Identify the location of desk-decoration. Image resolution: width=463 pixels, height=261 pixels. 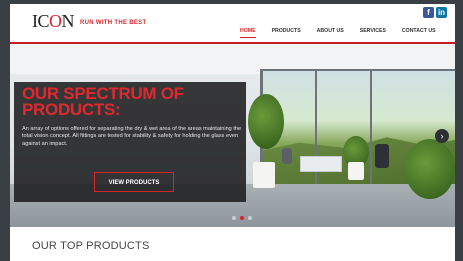
(321, 164).